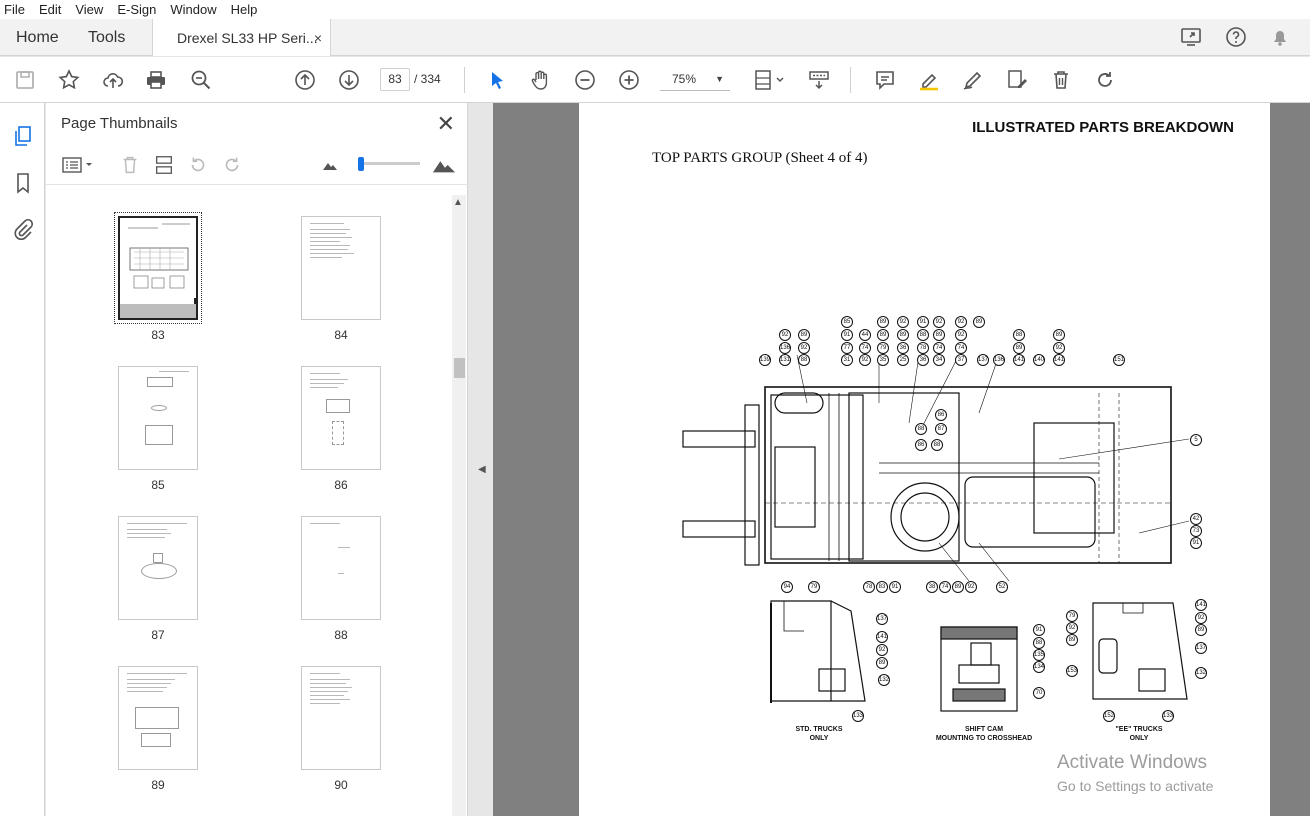 This screenshot has width=1310, height=816. I want to click on menu-esign: E-Sign, so click(136, 9).